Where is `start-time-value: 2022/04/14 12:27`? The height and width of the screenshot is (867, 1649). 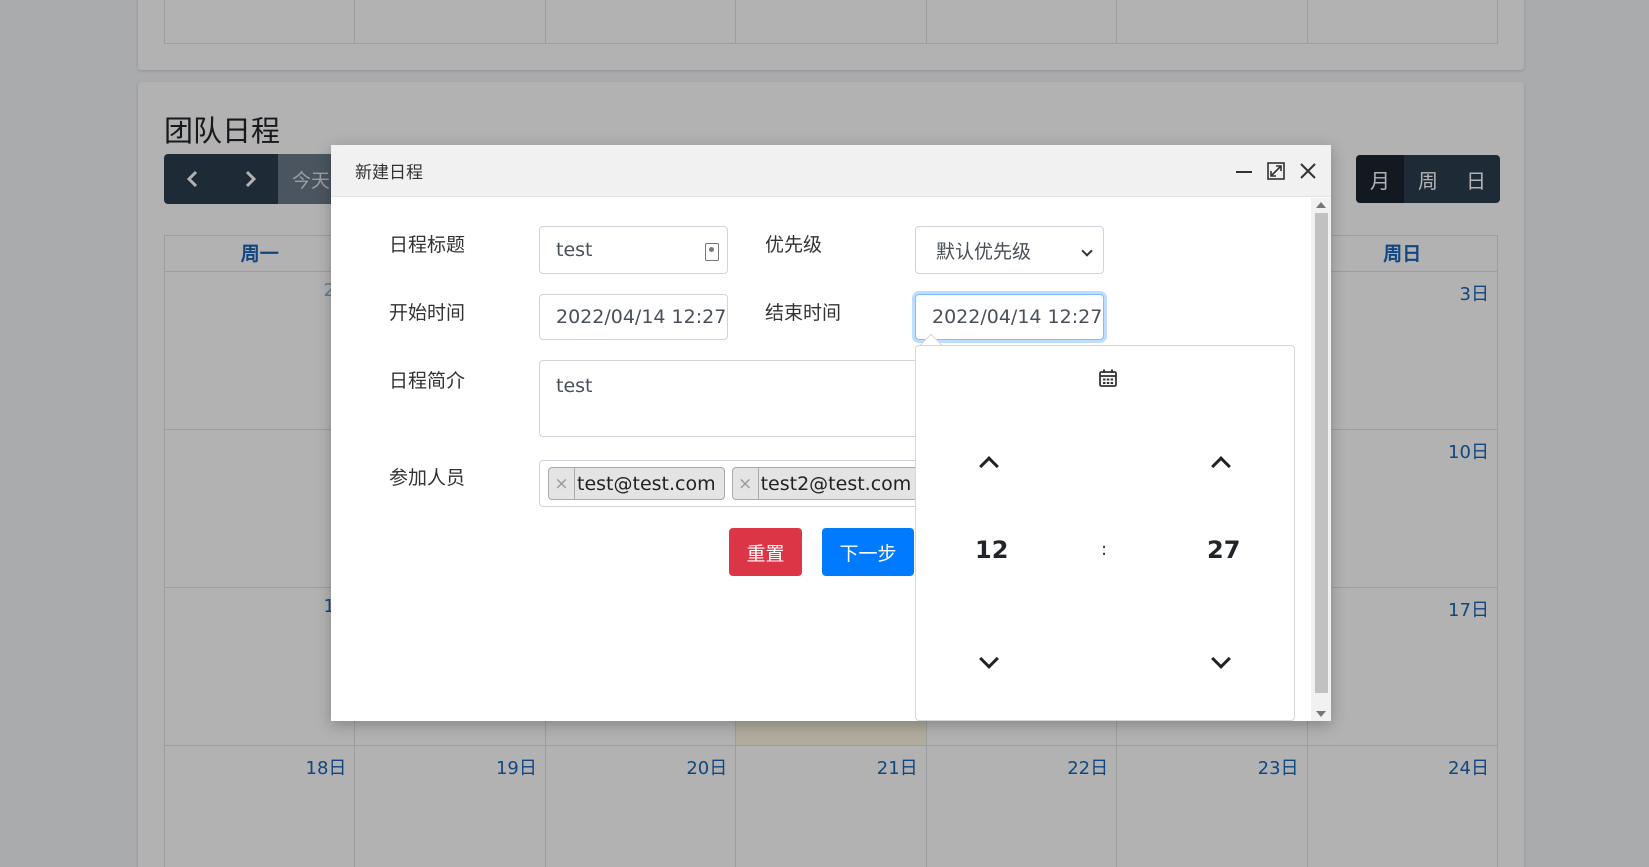
start-time-value: 2022/04/14 12:27 is located at coordinates (641, 317).